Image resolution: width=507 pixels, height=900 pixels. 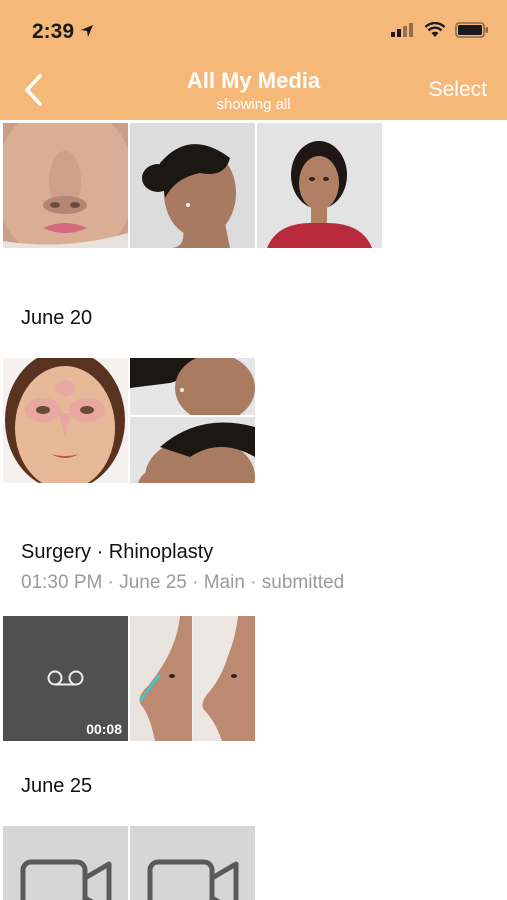 What do you see at coordinates (117, 552) in the screenshot?
I see `event-title: Surgery · Rhinoplasty` at bounding box center [117, 552].